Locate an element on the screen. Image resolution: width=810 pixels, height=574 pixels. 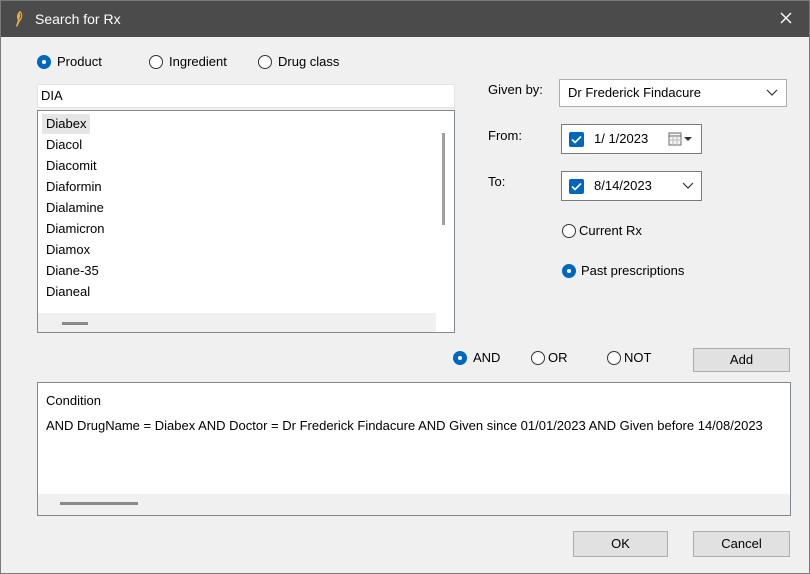
radio-current-rx: Current Rx is located at coordinates (602, 230).